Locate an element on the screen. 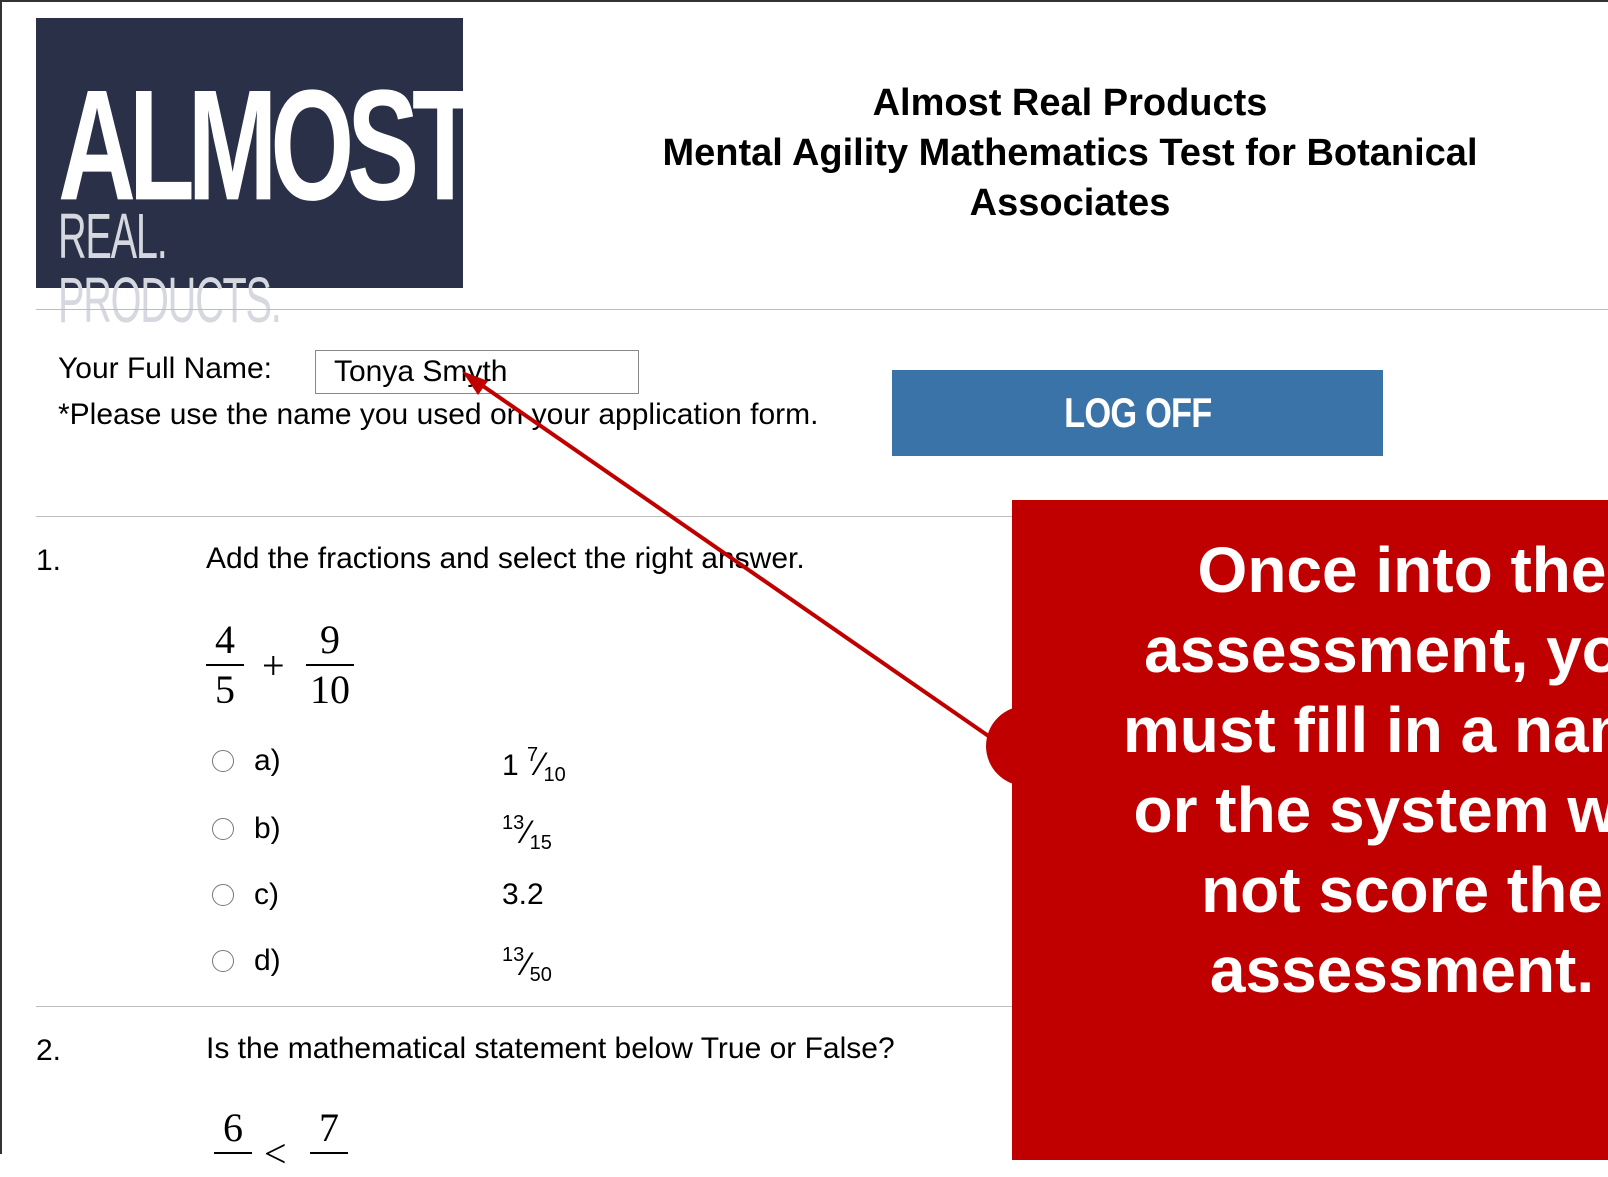  annotation-arrow is located at coordinates (732, 558).